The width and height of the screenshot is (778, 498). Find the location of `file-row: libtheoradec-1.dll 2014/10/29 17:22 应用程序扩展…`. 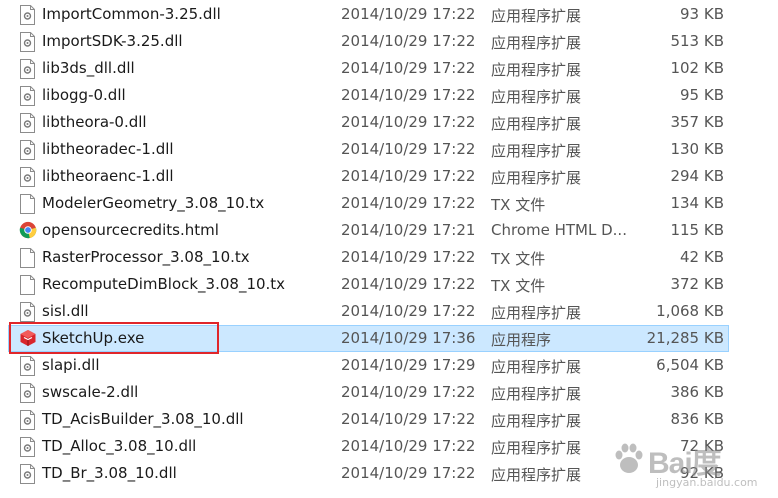

file-row: libtheoradec-1.dll 2014/10/29 17:22 应用程序扩展… is located at coordinates (368, 149).